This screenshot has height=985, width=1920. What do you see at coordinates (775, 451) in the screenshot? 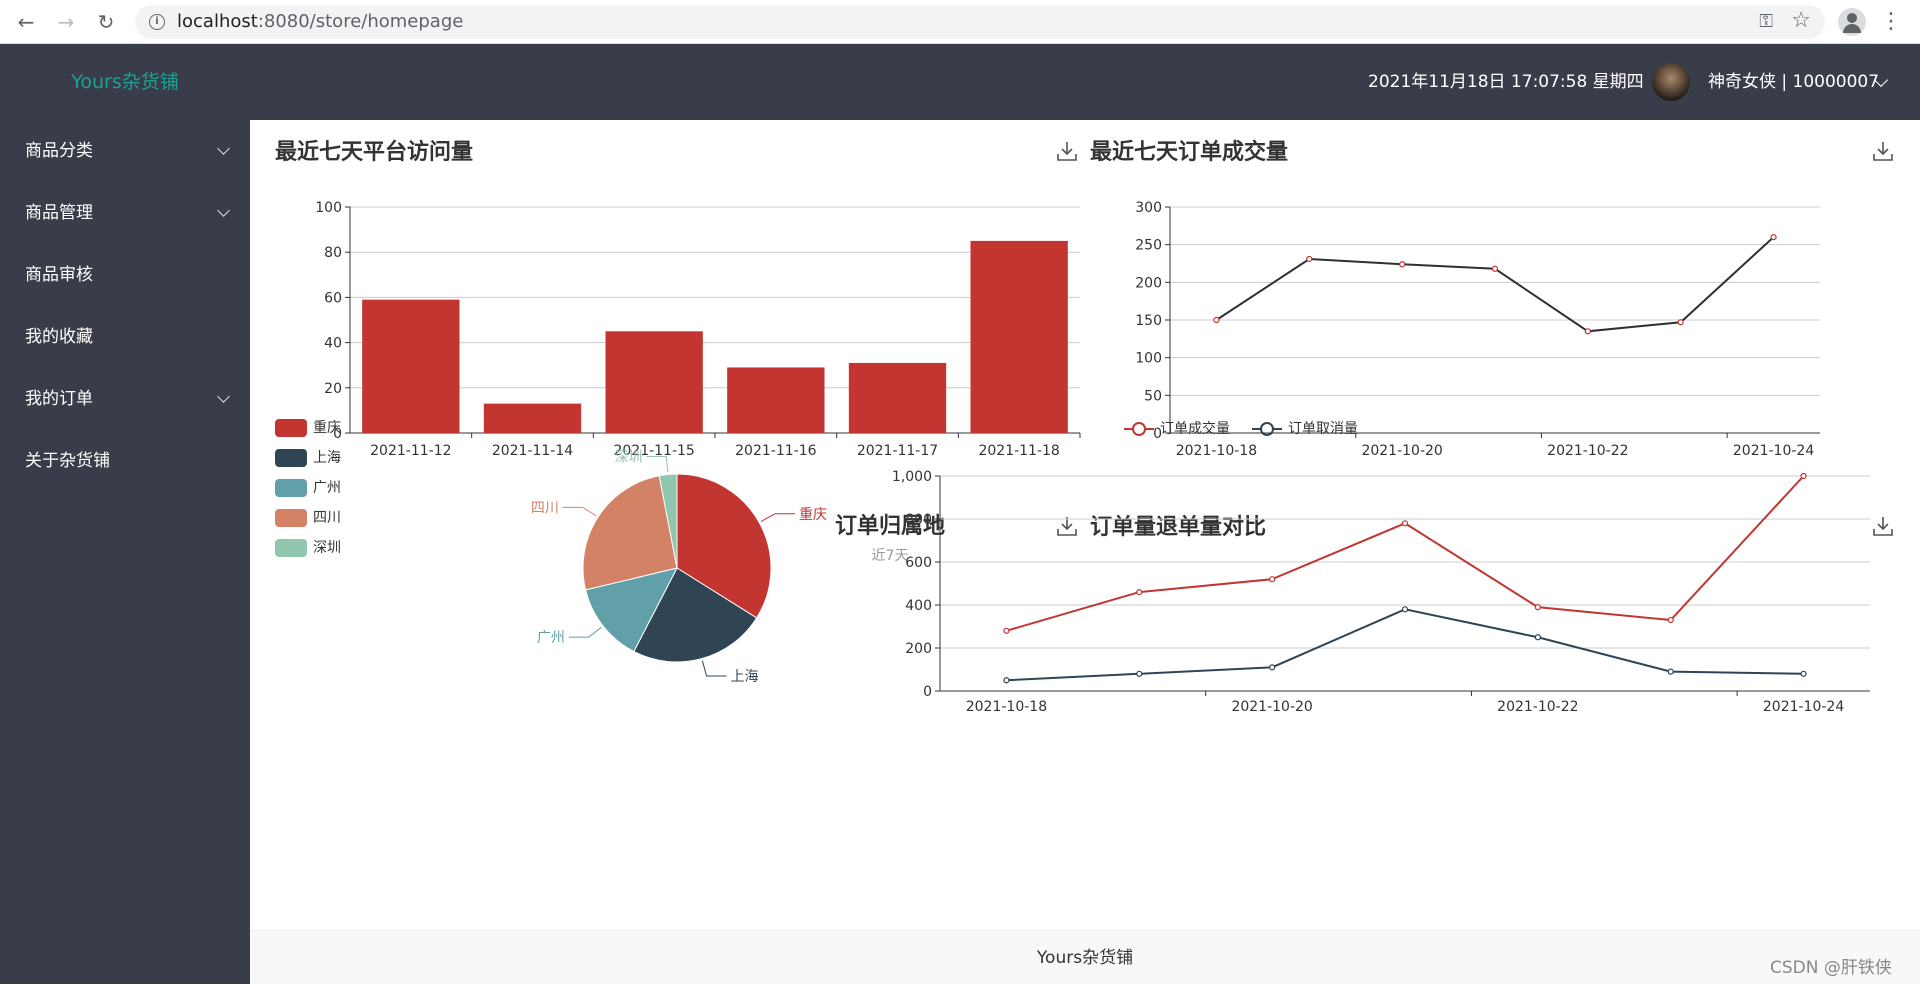
I see `x-tick-label: 2021-11-16` at bounding box center [775, 451].